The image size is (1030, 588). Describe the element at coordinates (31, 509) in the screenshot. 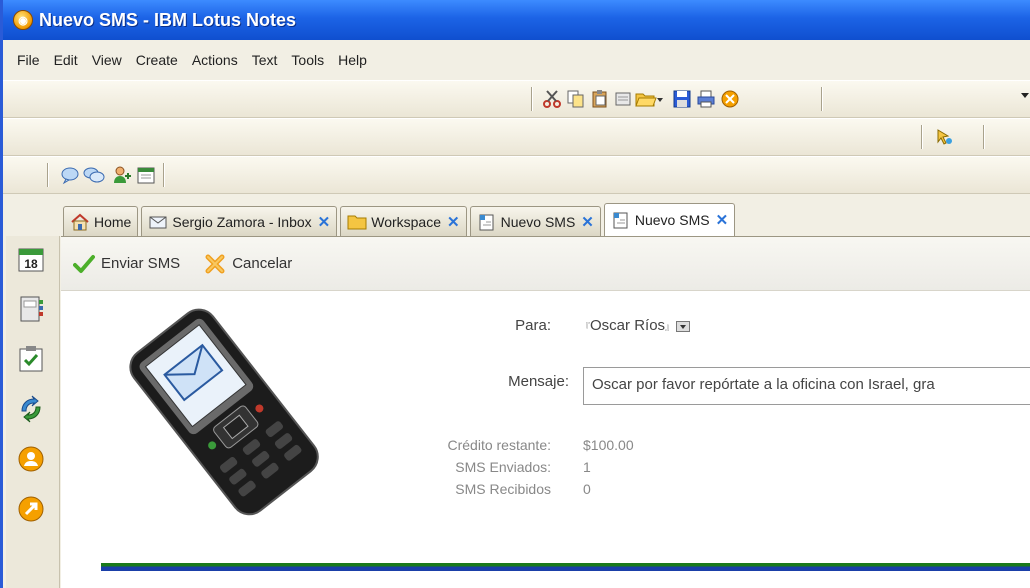

I see `sametime-icon` at that location.